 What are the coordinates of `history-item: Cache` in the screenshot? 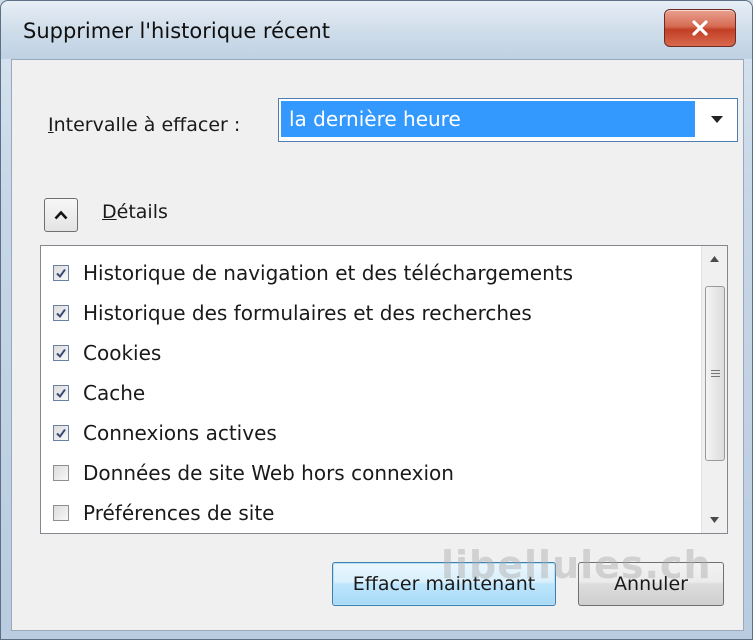 It's located at (99, 393).